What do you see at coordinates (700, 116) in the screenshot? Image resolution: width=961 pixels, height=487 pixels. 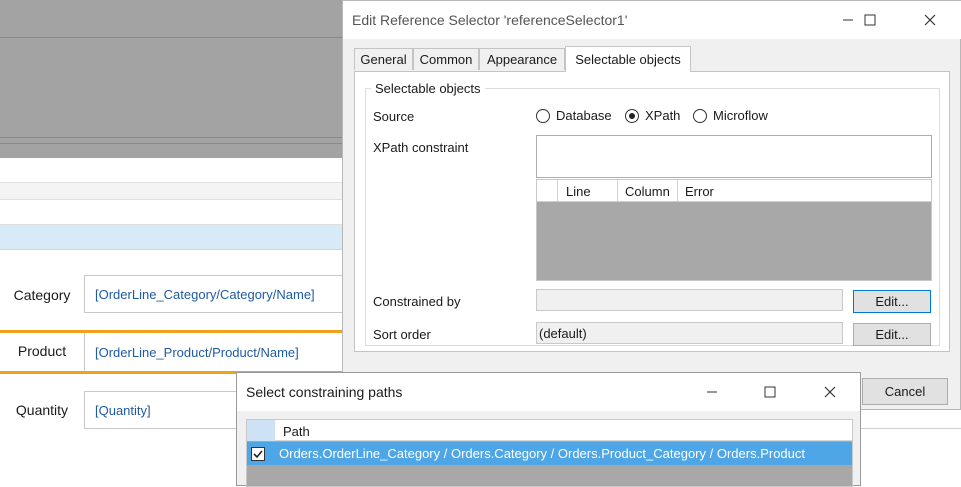 I see `source-microflow-radio` at bounding box center [700, 116].